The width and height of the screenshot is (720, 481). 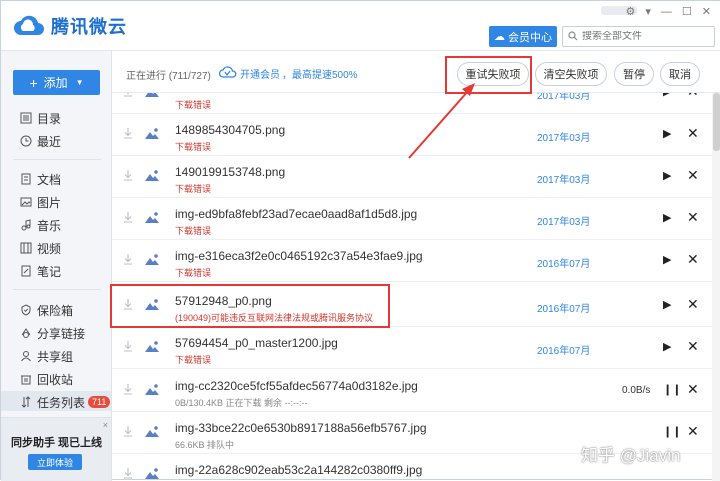 What do you see at coordinates (40, 271) in the screenshot?
I see `sidebar-item-notes: 笔记` at bounding box center [40, 271].